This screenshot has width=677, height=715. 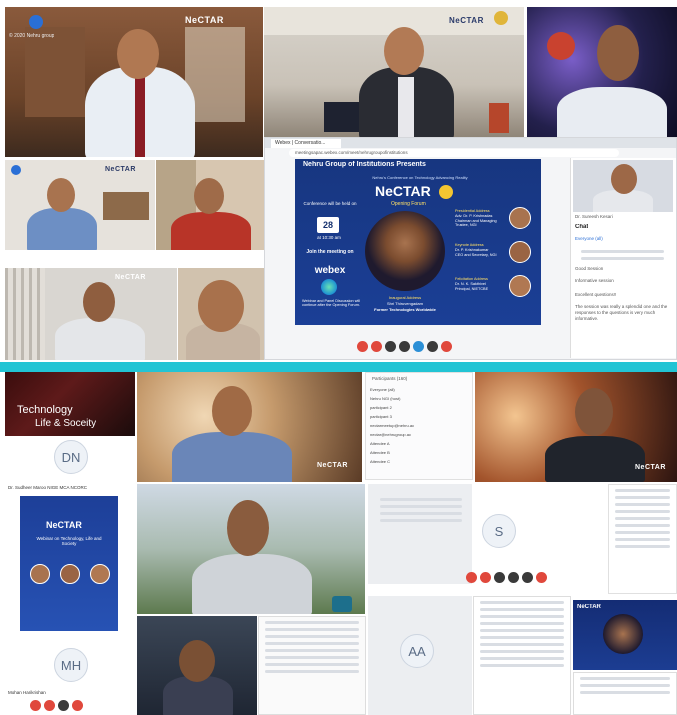 I want to click on avatar-mh: MH, so click(x=71, y=665).